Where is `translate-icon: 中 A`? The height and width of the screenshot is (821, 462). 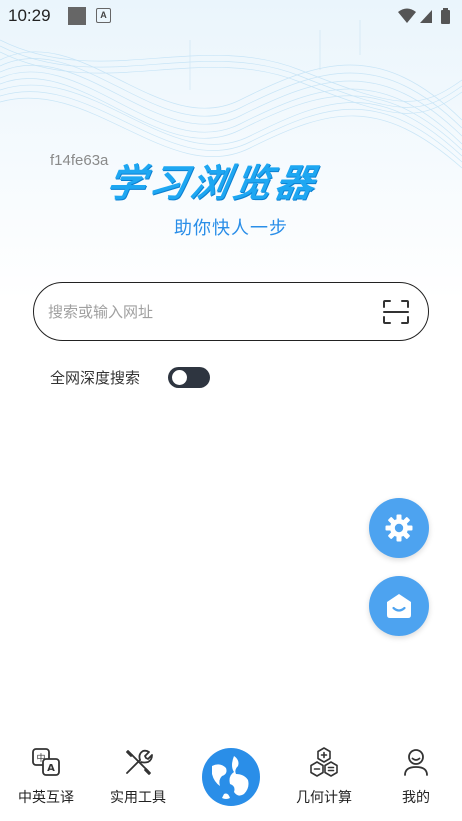 translate-icon: 中 A is located at coordinates (46, 762).